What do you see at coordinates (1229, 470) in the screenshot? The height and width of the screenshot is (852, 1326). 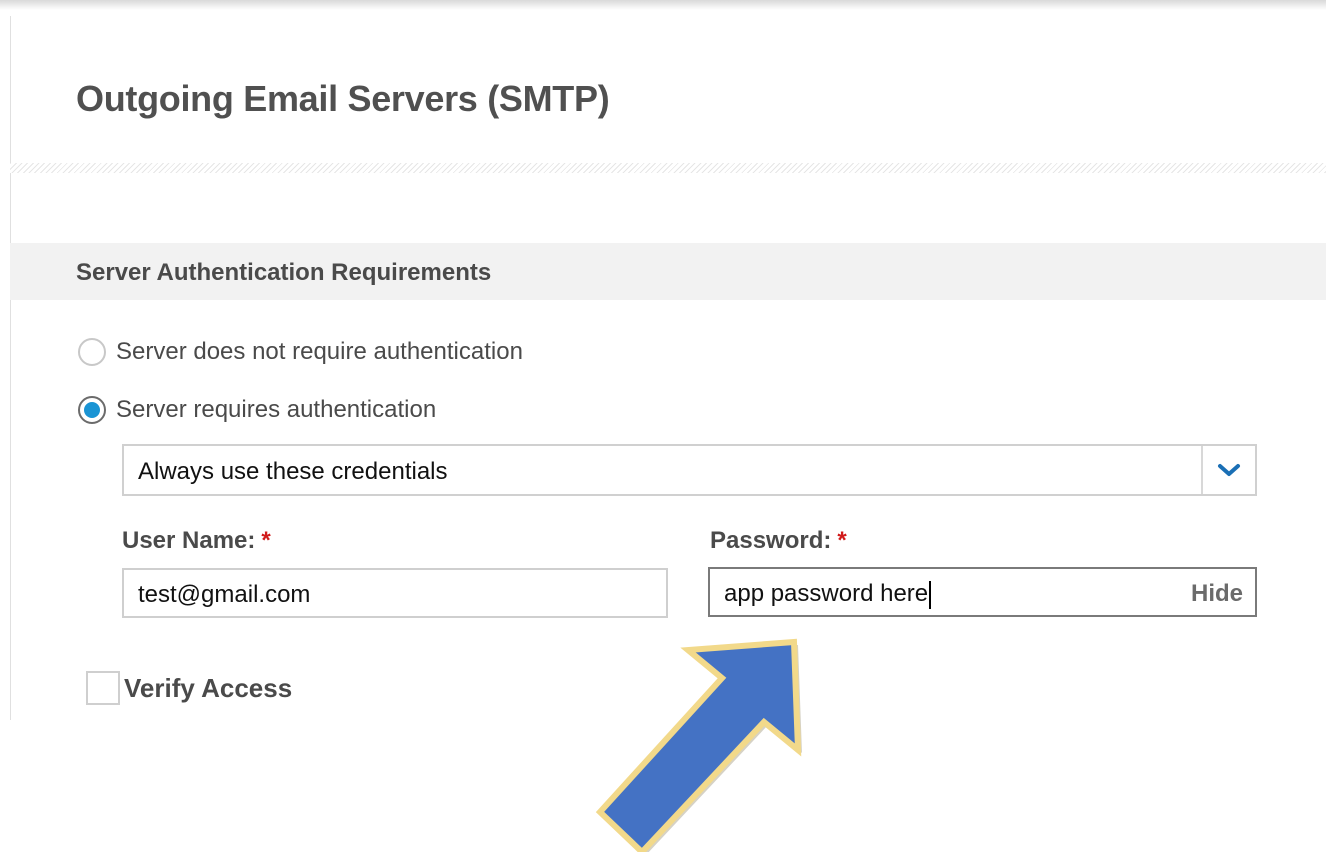 I see `chevron-down-icon` at bounding box center [1229, 470].